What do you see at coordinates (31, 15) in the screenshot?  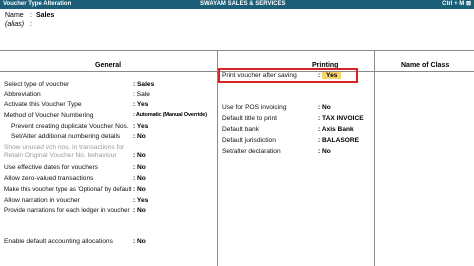 I see `name-colon: :` at bounding box center [31, 15].